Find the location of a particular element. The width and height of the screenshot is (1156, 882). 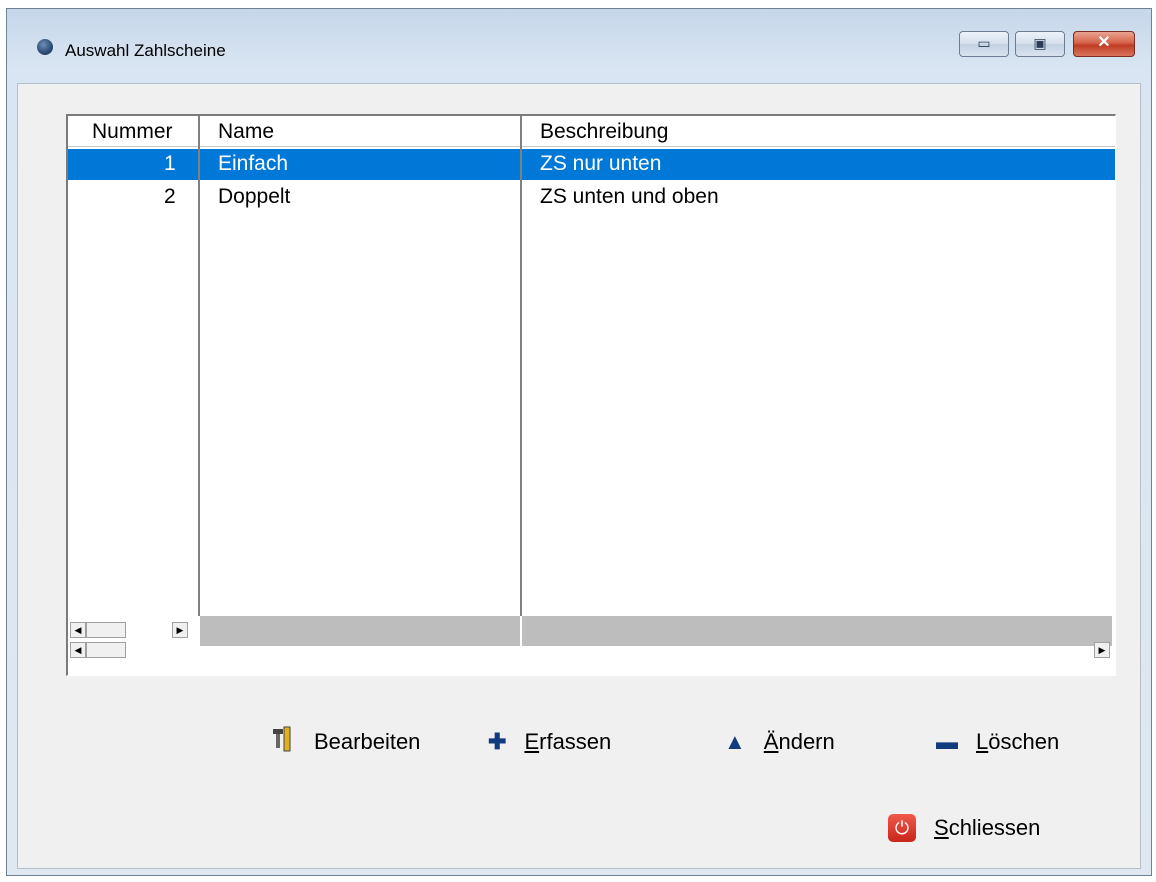

bearbeiten-button: Bearbeiten is located at coordinates (345, 742).